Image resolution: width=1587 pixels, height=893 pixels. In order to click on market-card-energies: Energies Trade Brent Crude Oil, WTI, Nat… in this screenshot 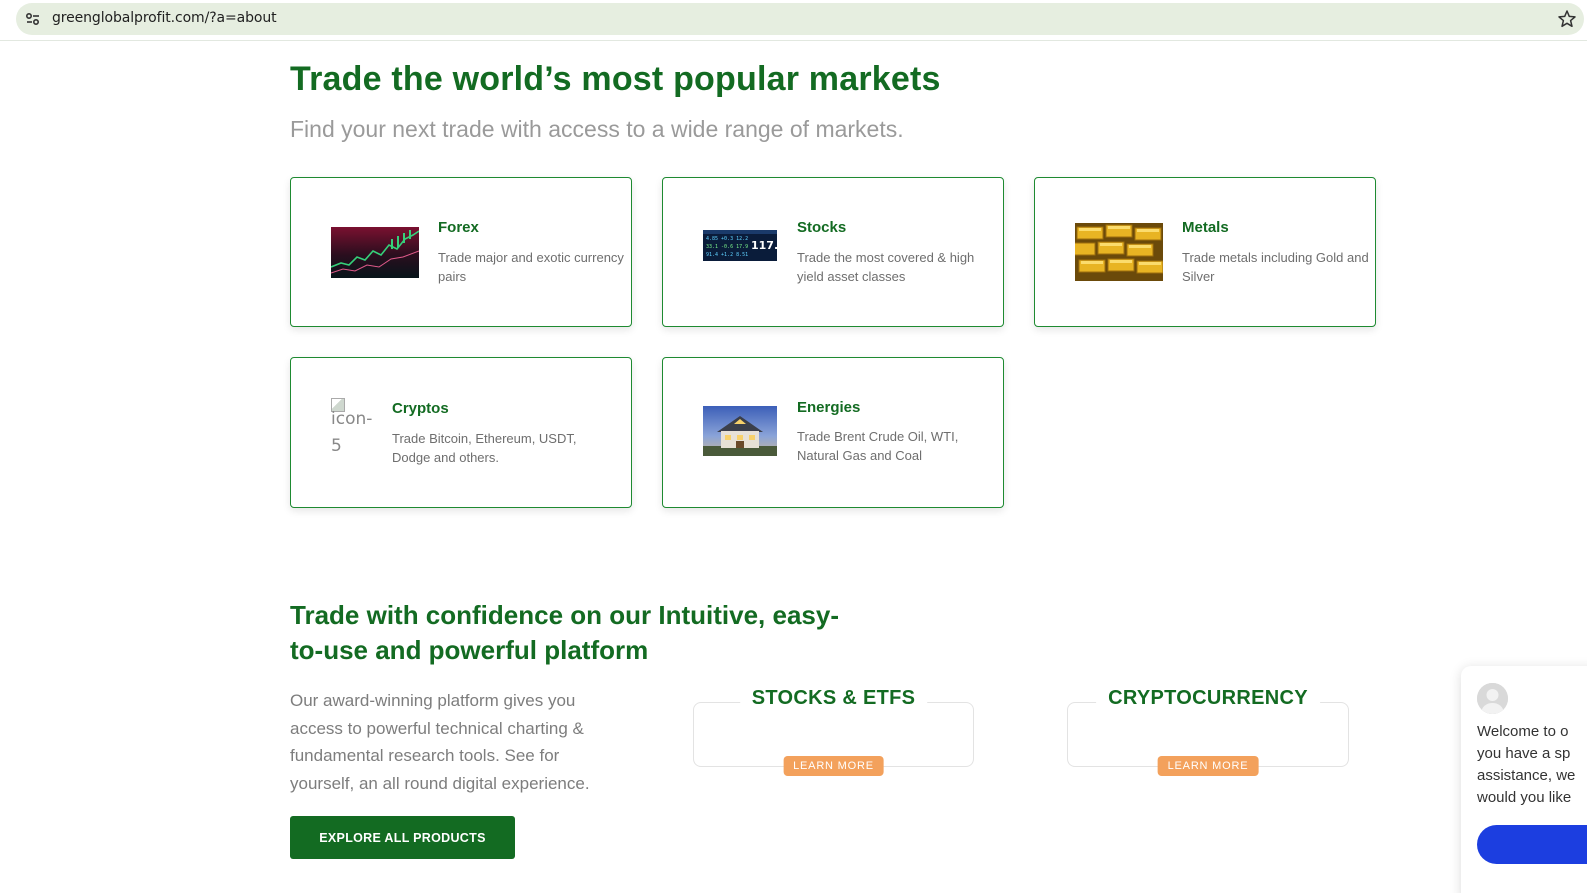, I will do `click(833, 432)`.